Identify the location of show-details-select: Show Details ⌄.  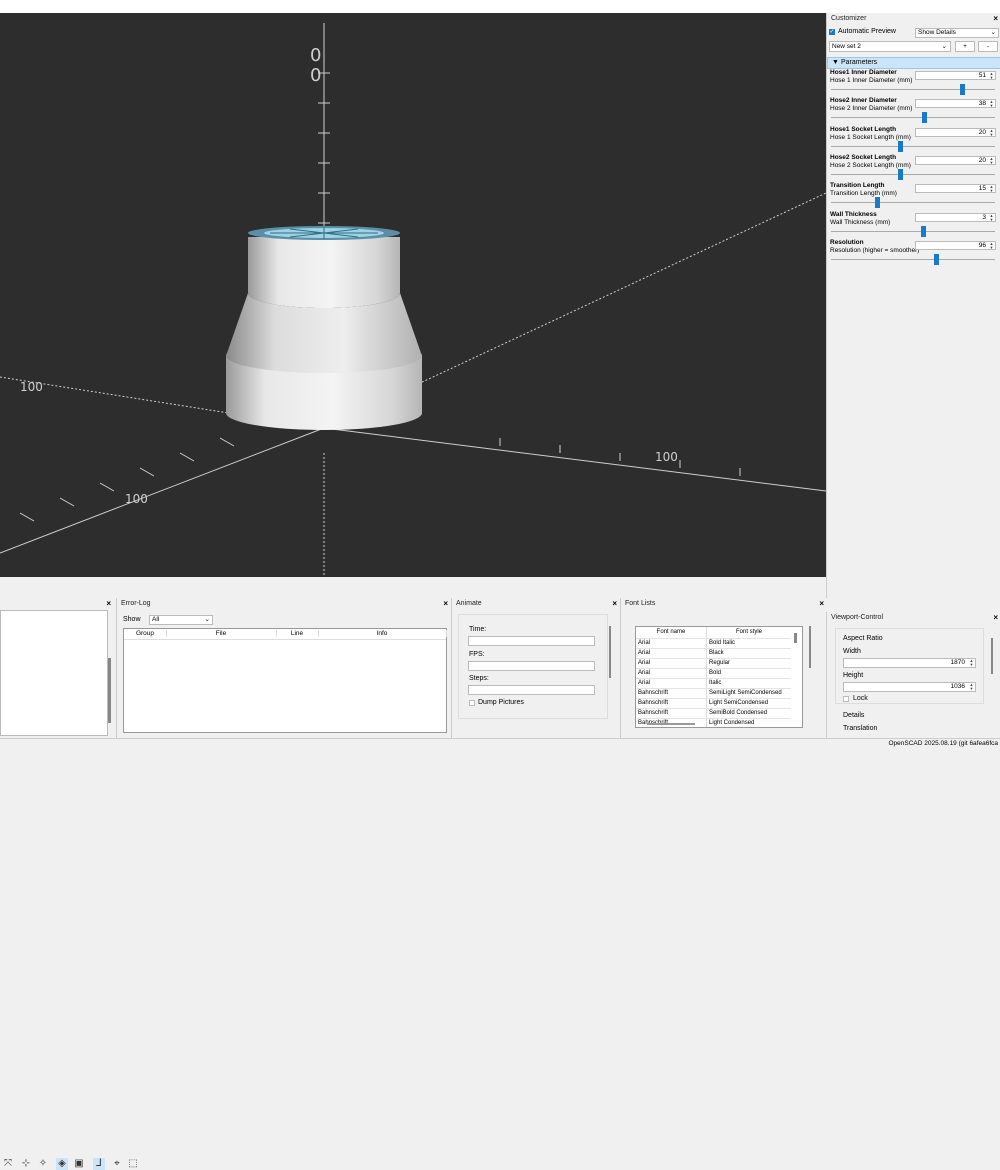
(957, 33).